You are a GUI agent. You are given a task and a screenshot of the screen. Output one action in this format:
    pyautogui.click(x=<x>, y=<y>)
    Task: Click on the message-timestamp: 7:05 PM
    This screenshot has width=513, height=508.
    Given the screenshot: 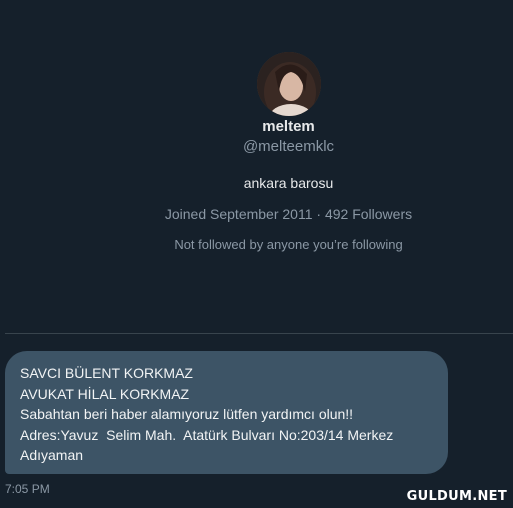 What is the action you would take?
    pyautogui.click(x=27, y=489)
    